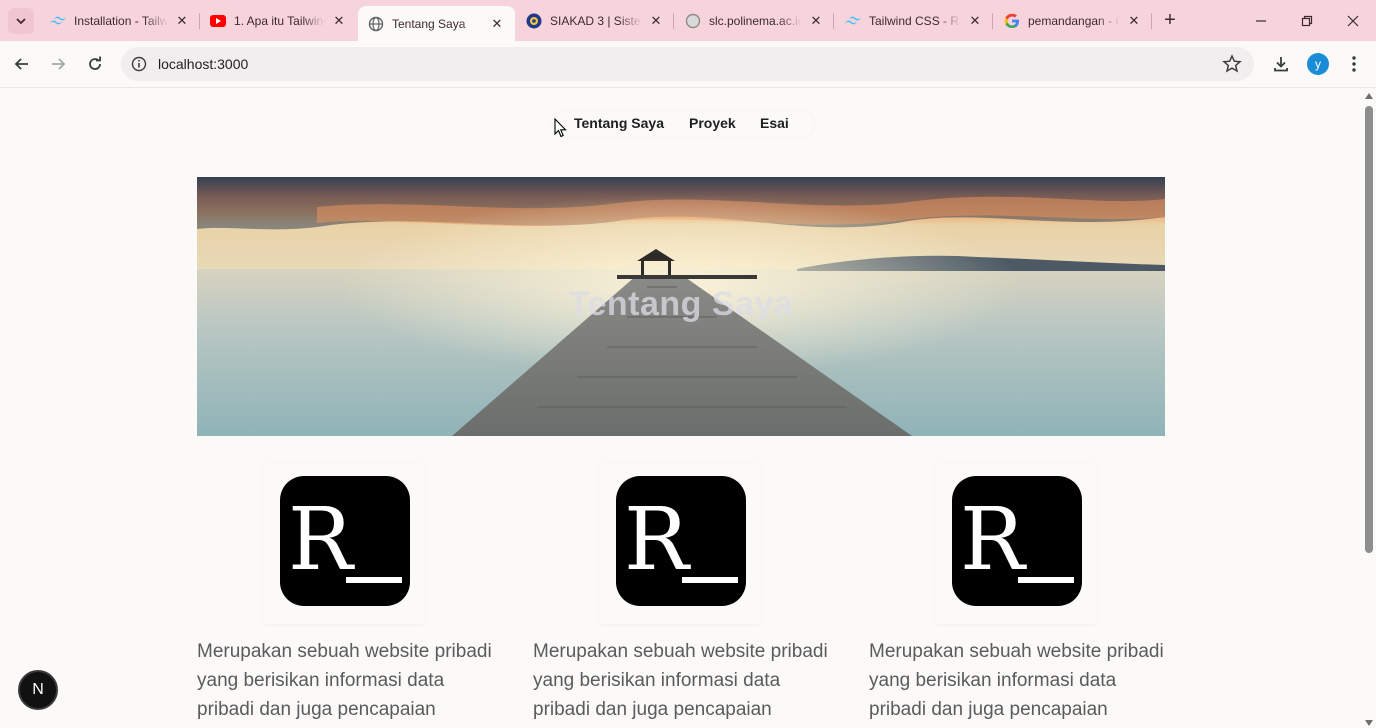 This screenshot has height=728, width=1376. I want to click on download-button, so click(1281, 64).